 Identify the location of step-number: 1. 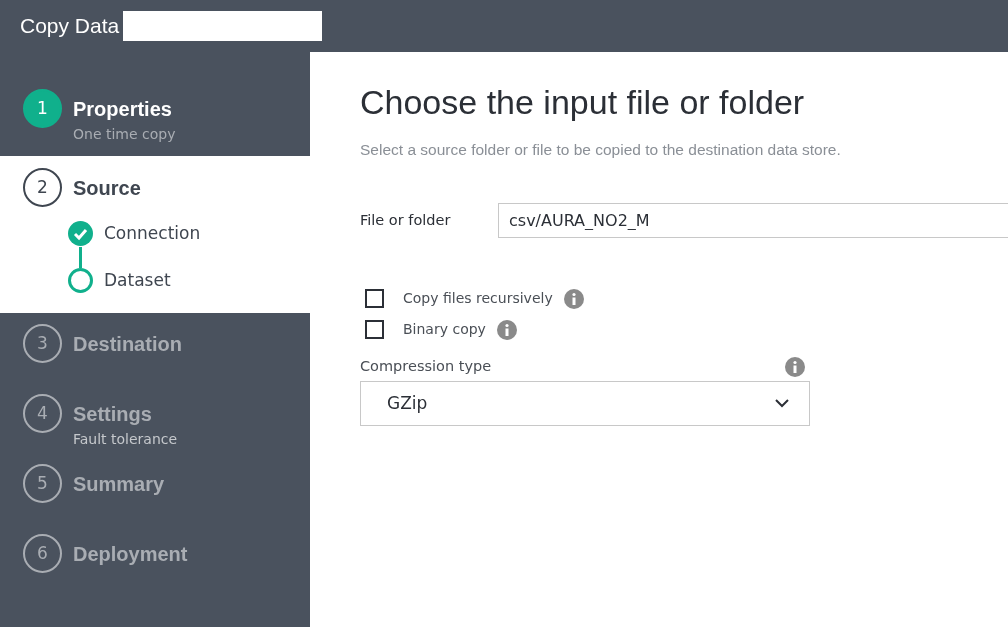
(42, 108).